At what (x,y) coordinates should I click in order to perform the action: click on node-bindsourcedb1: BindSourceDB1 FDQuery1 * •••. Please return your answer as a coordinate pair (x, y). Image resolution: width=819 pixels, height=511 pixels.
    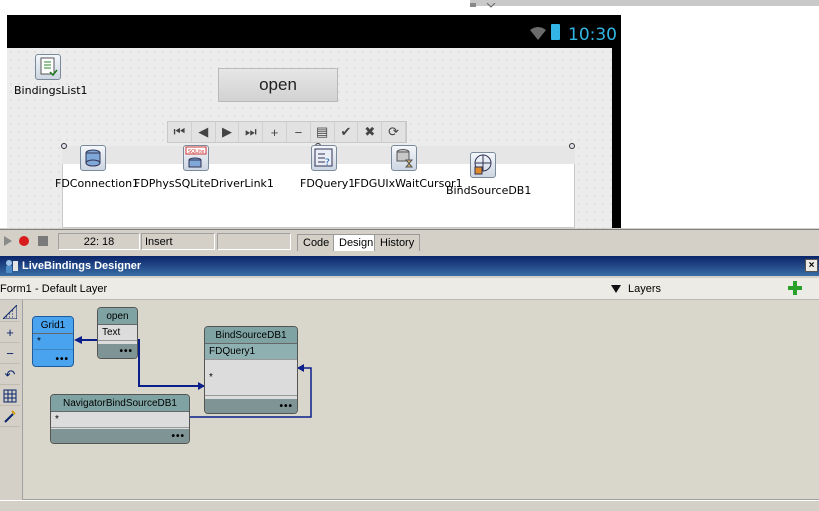
    Looking at the image, I should click on (251, 370).